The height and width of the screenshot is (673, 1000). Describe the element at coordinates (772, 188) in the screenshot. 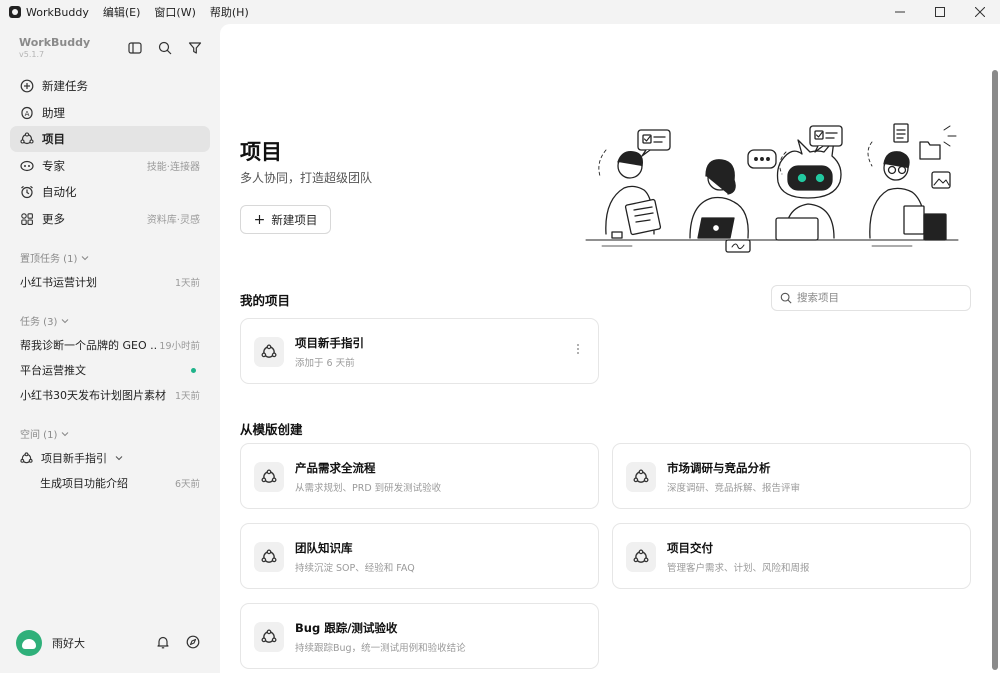

I see `team-collaboration-illustration` at that location.